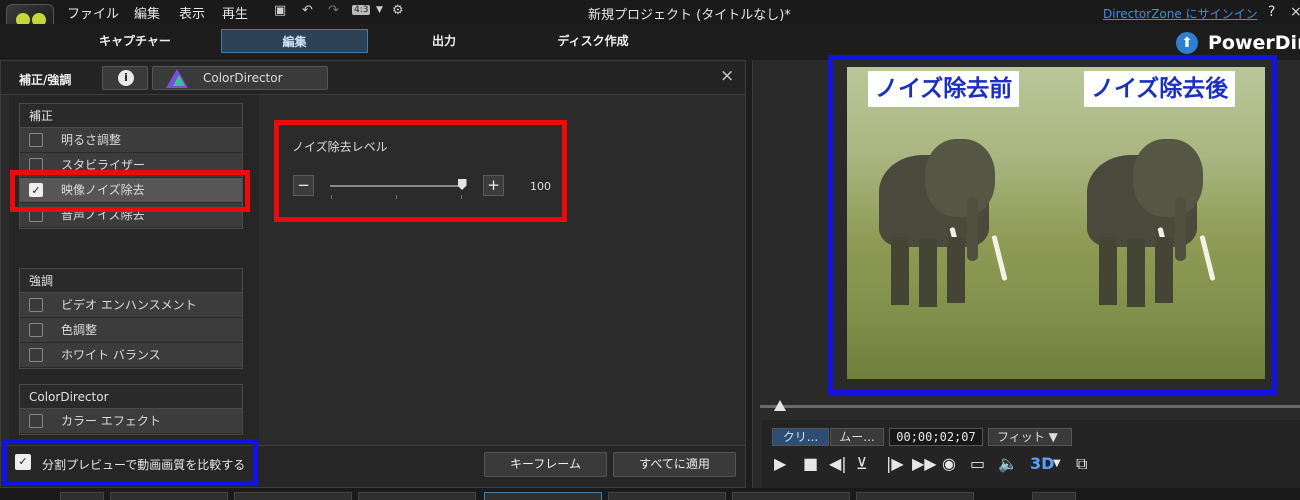  What do you see at coordinates (93, 12) in the screenshot?
I see `menu-file: ファイル` at bounding box center [93, 12].